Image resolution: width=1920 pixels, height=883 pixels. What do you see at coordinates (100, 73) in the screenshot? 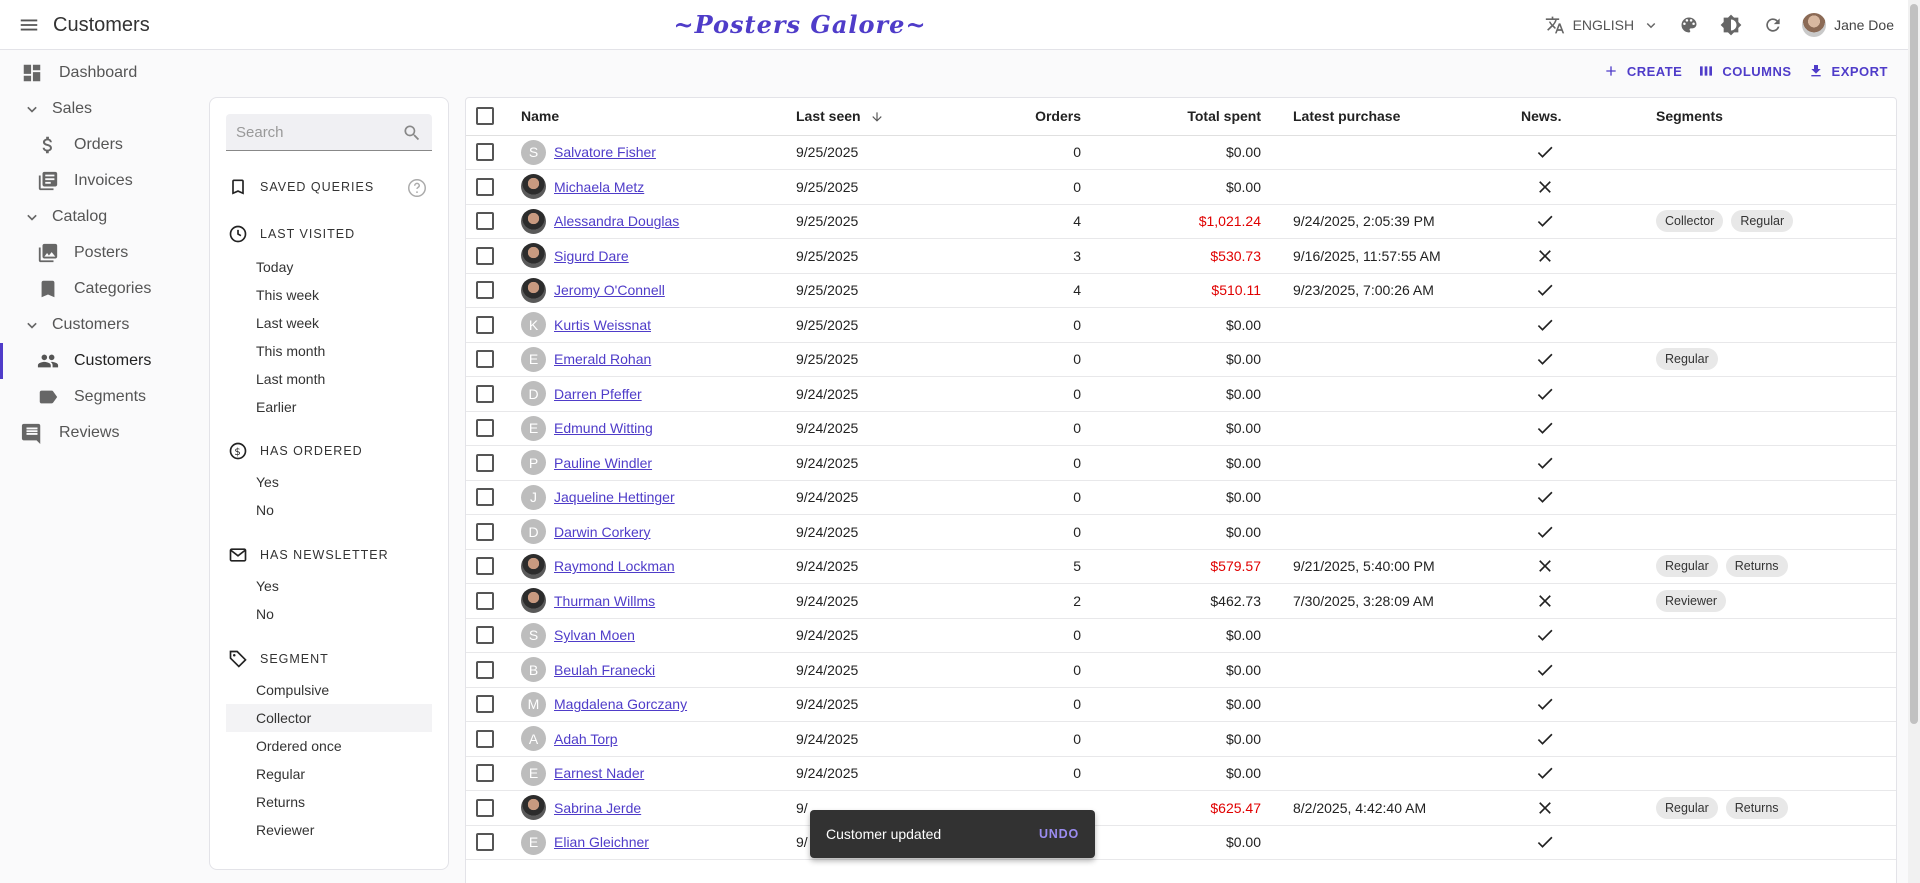
I see `sidebar-item-dashboard: Dashboard` at bounding box center [100, 73].